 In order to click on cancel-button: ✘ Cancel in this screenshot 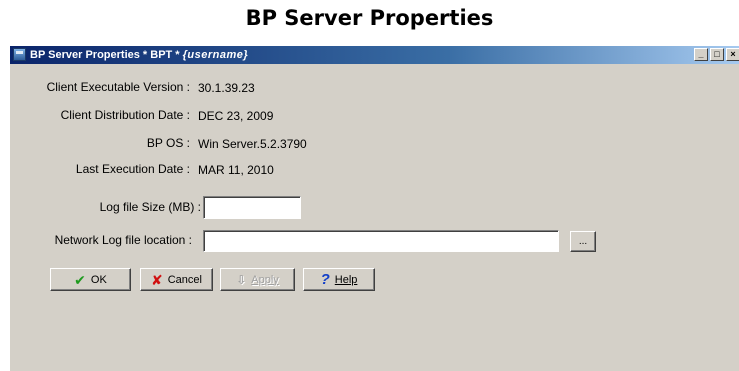, I will do `click(176, 279)`.